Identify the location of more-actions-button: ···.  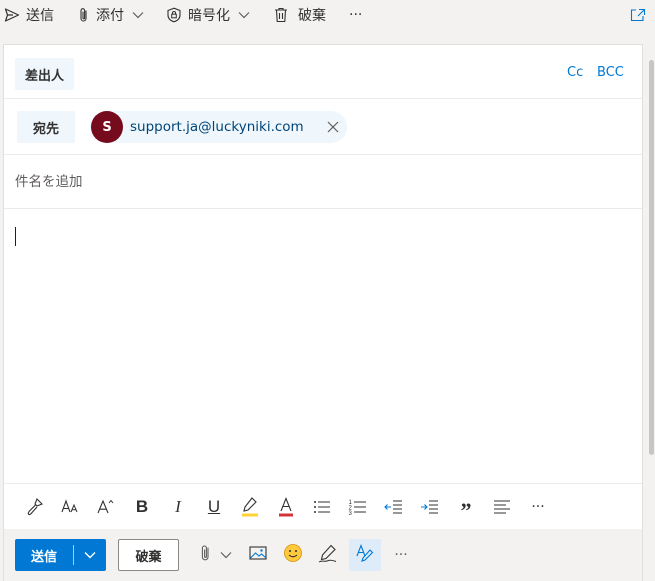
(401, 555).